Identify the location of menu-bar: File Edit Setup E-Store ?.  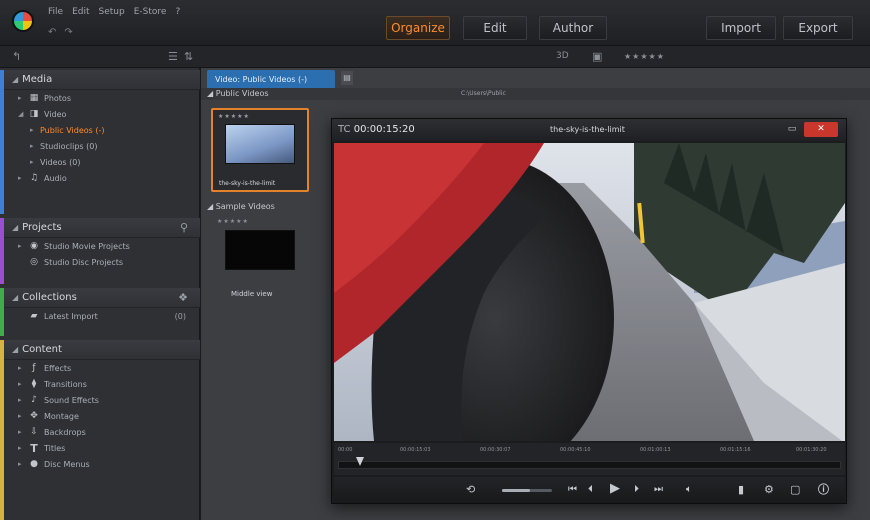
(114, 12).